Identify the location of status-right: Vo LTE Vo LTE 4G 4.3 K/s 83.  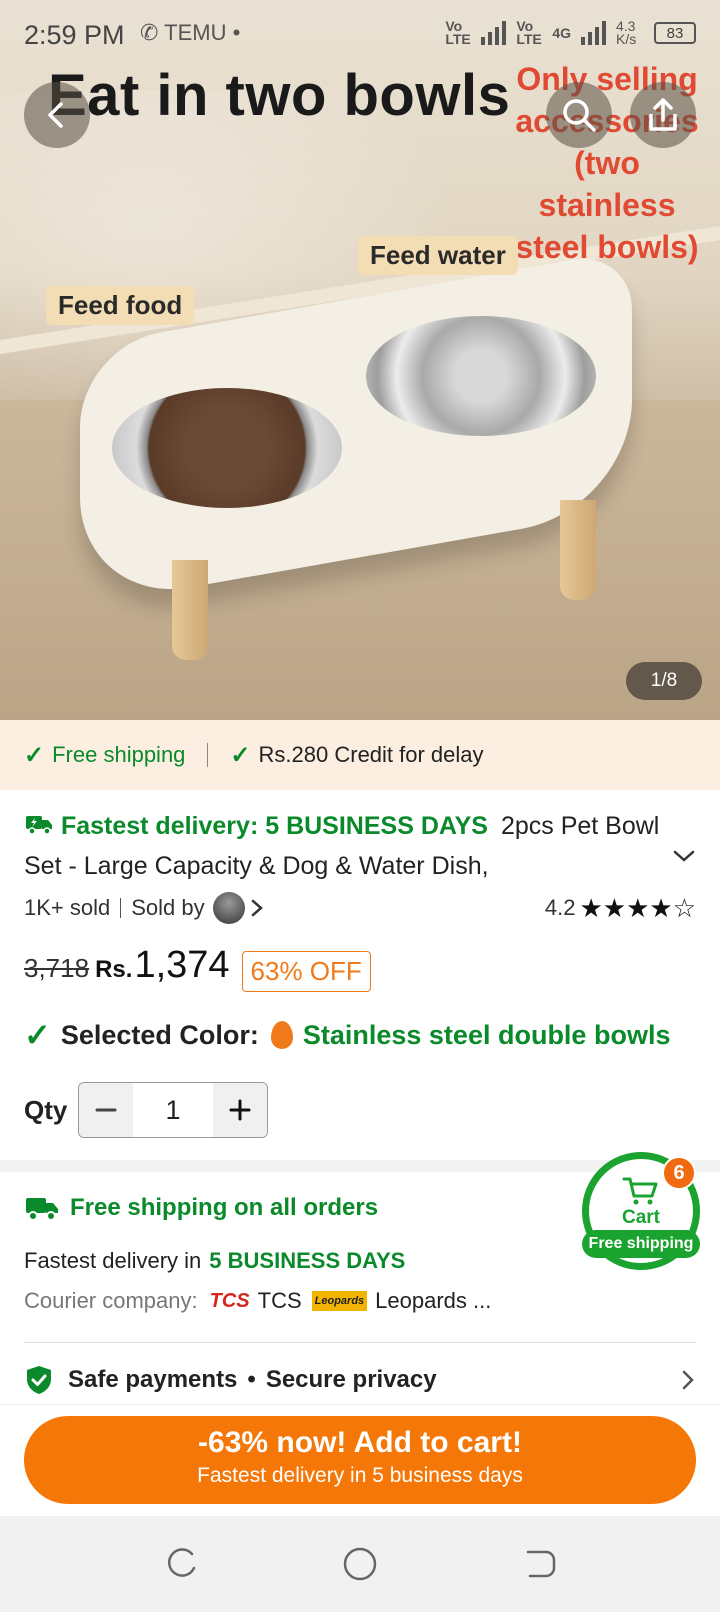
(570, 32).